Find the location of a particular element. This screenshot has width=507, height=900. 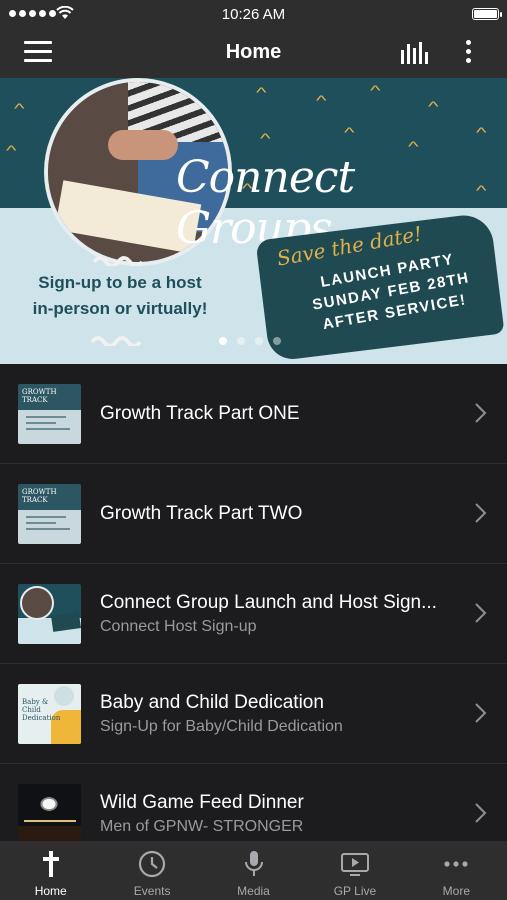

list-item-title: Growth Track Part TWO is located at coordinates (201, 513).